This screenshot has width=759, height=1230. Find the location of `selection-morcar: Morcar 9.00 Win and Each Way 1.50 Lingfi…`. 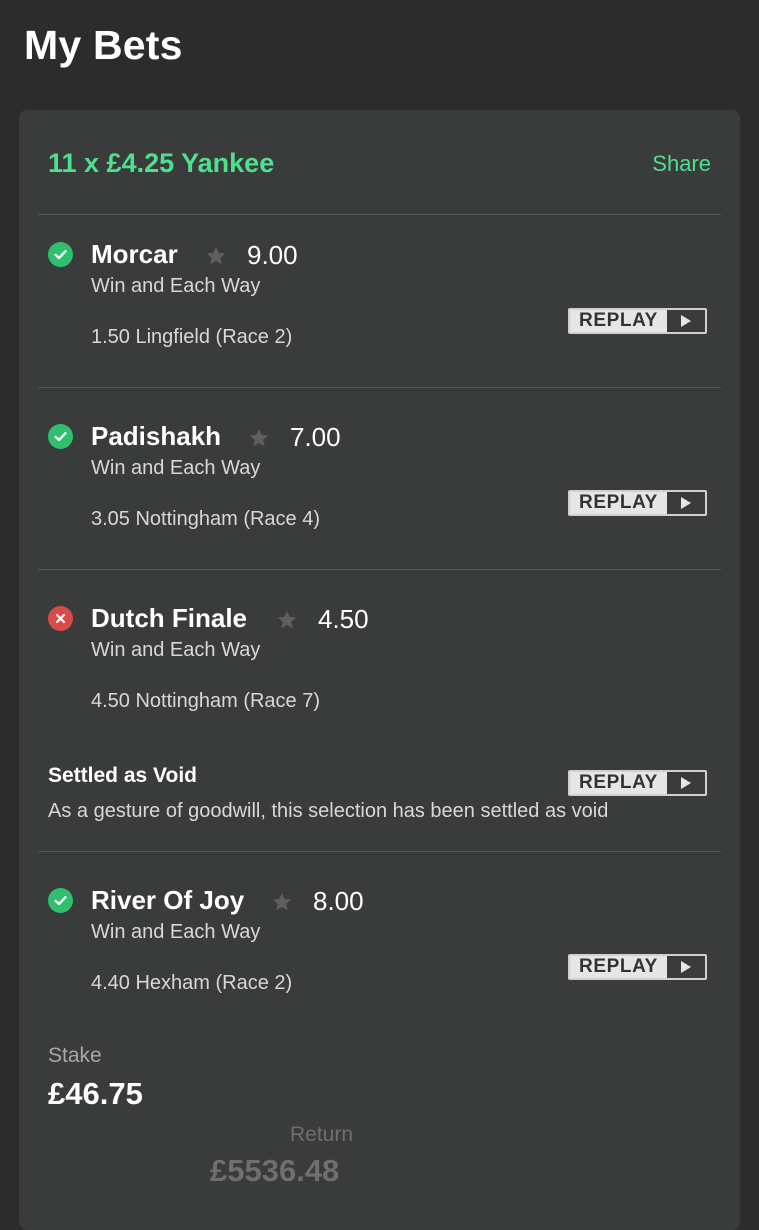

selection-morcar: Morcar 9.00 Win and Each Way 1.50 Lingfi… is located at coordinates (379, 301).